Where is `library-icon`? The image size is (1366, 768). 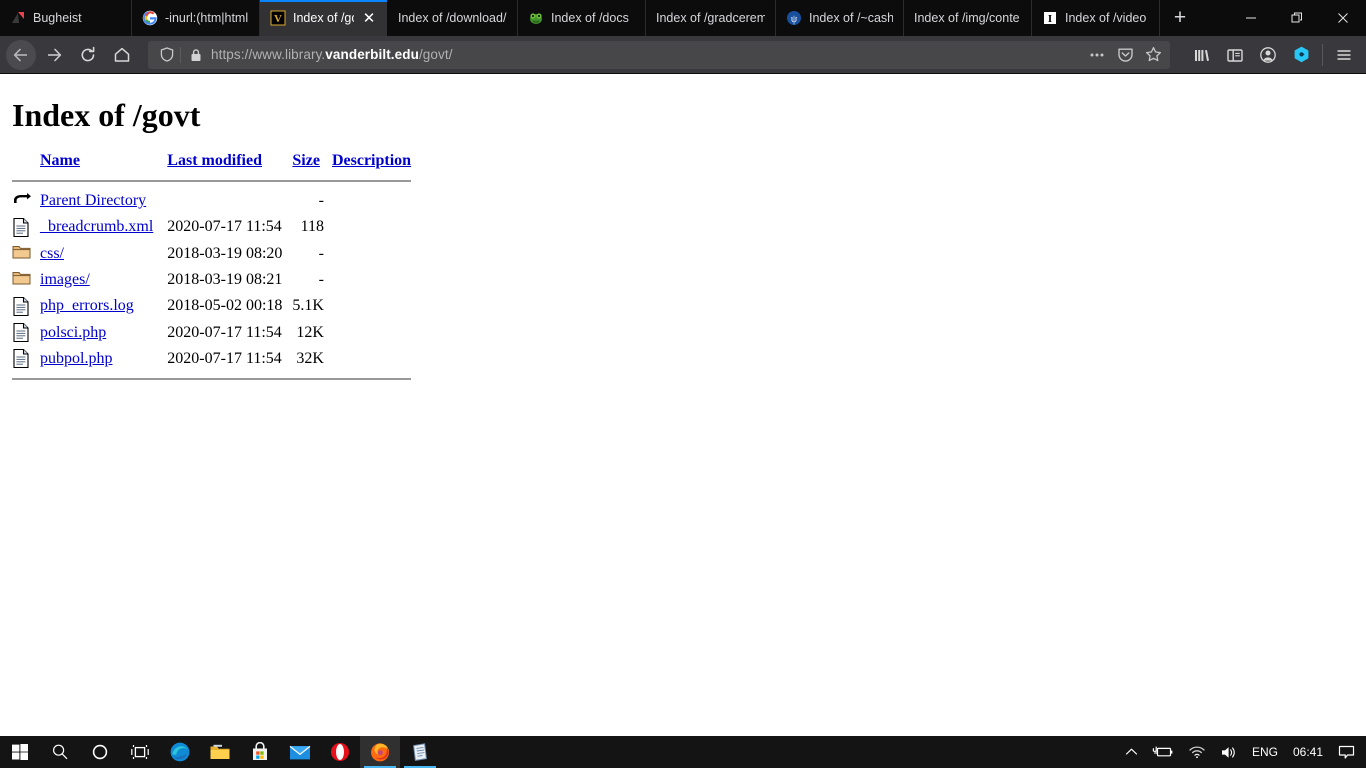 library-icon is located at coordinates (1202, 55).